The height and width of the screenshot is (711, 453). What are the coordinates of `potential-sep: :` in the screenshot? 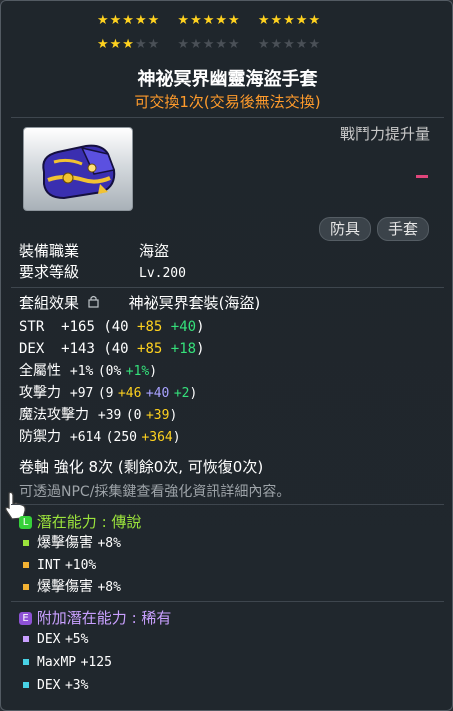 It's located at (104, 522).